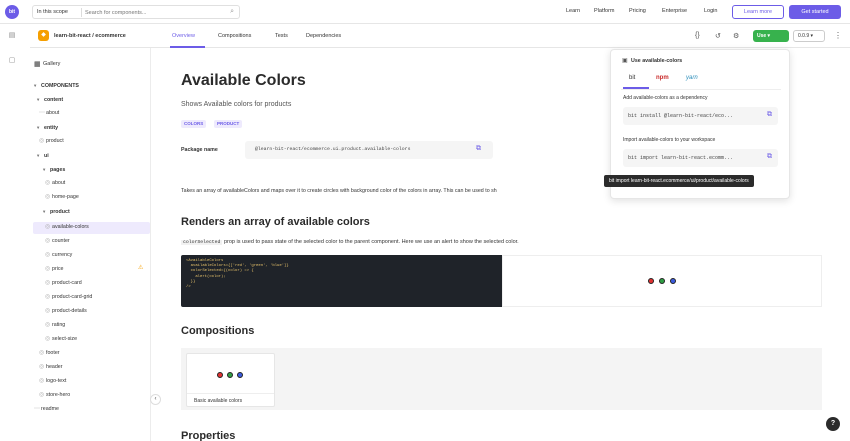 The image size is (850, 441). What do you see at coordinates (155, 399) in the screenshot?
I see `collapse-sidebar-button: ‹` at bounding box center [155, 399].